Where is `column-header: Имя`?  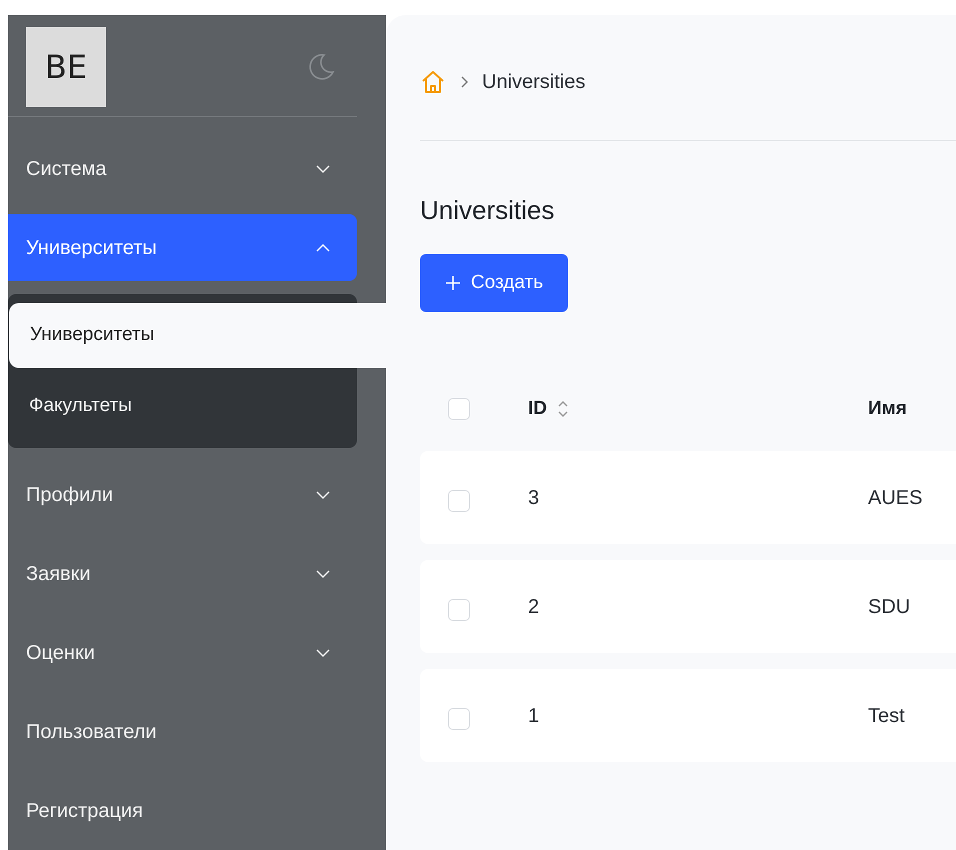 column-header: Имя is located at coordinates (887, 408).